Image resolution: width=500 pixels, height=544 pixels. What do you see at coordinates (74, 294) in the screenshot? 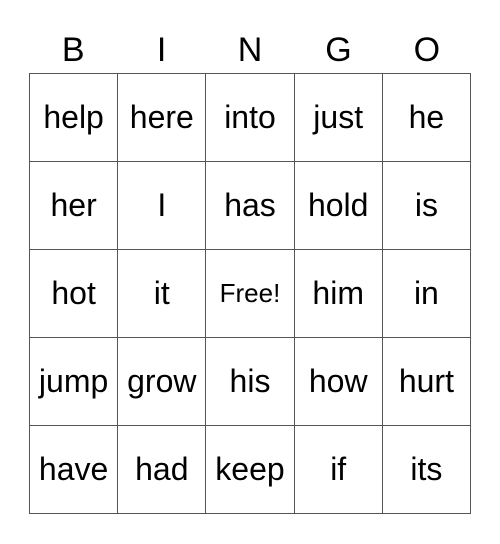
I see `bingo-cell: hot` at bounding box center [74, 294].